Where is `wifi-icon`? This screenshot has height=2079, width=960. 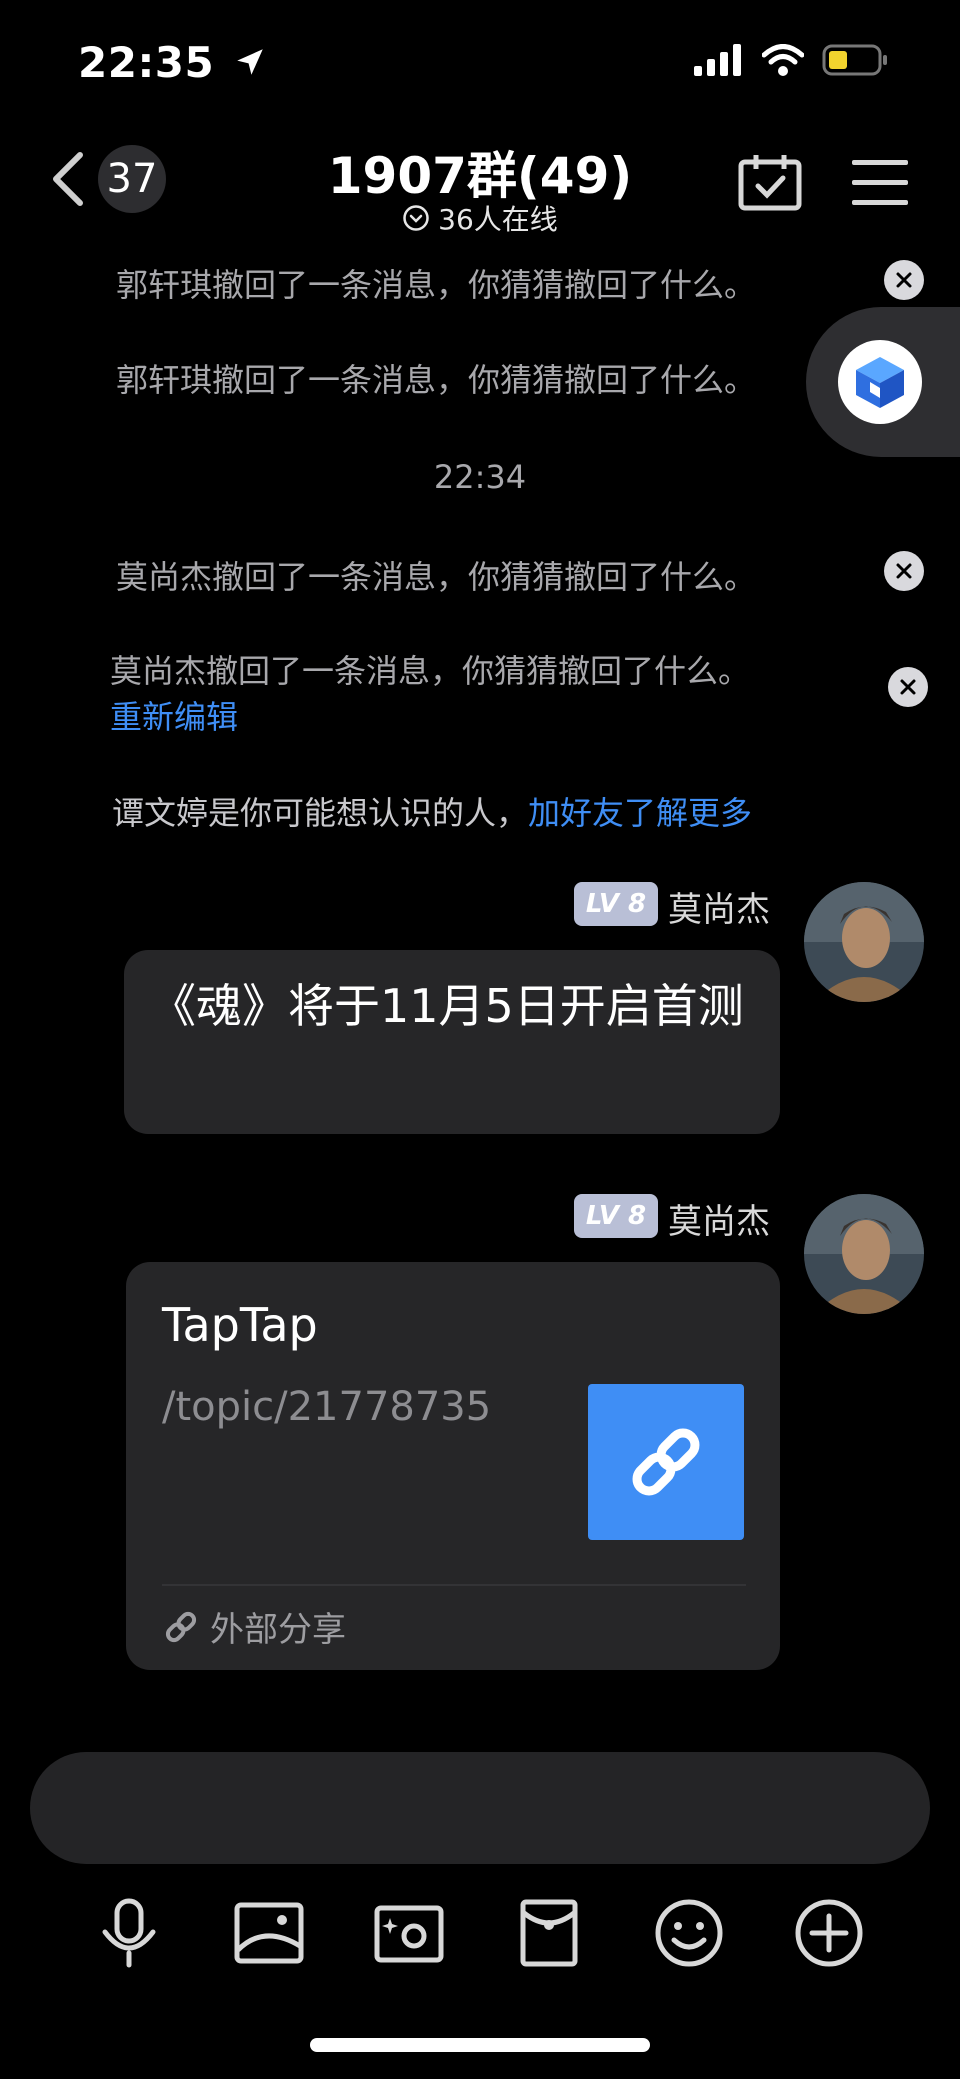 wifi-icon is located at coordinates (783, 60).